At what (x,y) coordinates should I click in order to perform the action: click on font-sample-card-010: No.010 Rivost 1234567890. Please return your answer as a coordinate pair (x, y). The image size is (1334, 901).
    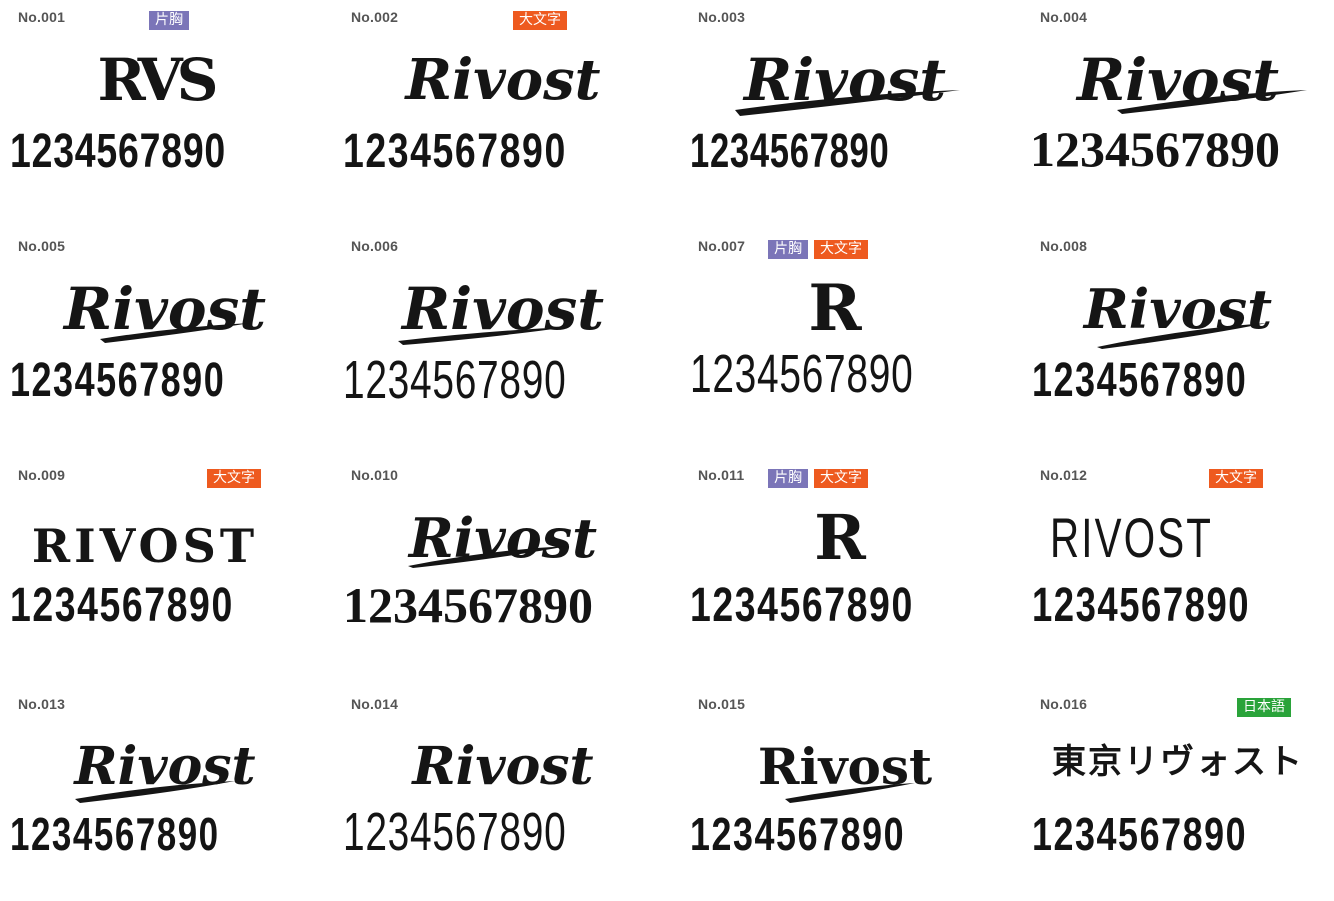
    Looking at the image, I should click on (503, 565).